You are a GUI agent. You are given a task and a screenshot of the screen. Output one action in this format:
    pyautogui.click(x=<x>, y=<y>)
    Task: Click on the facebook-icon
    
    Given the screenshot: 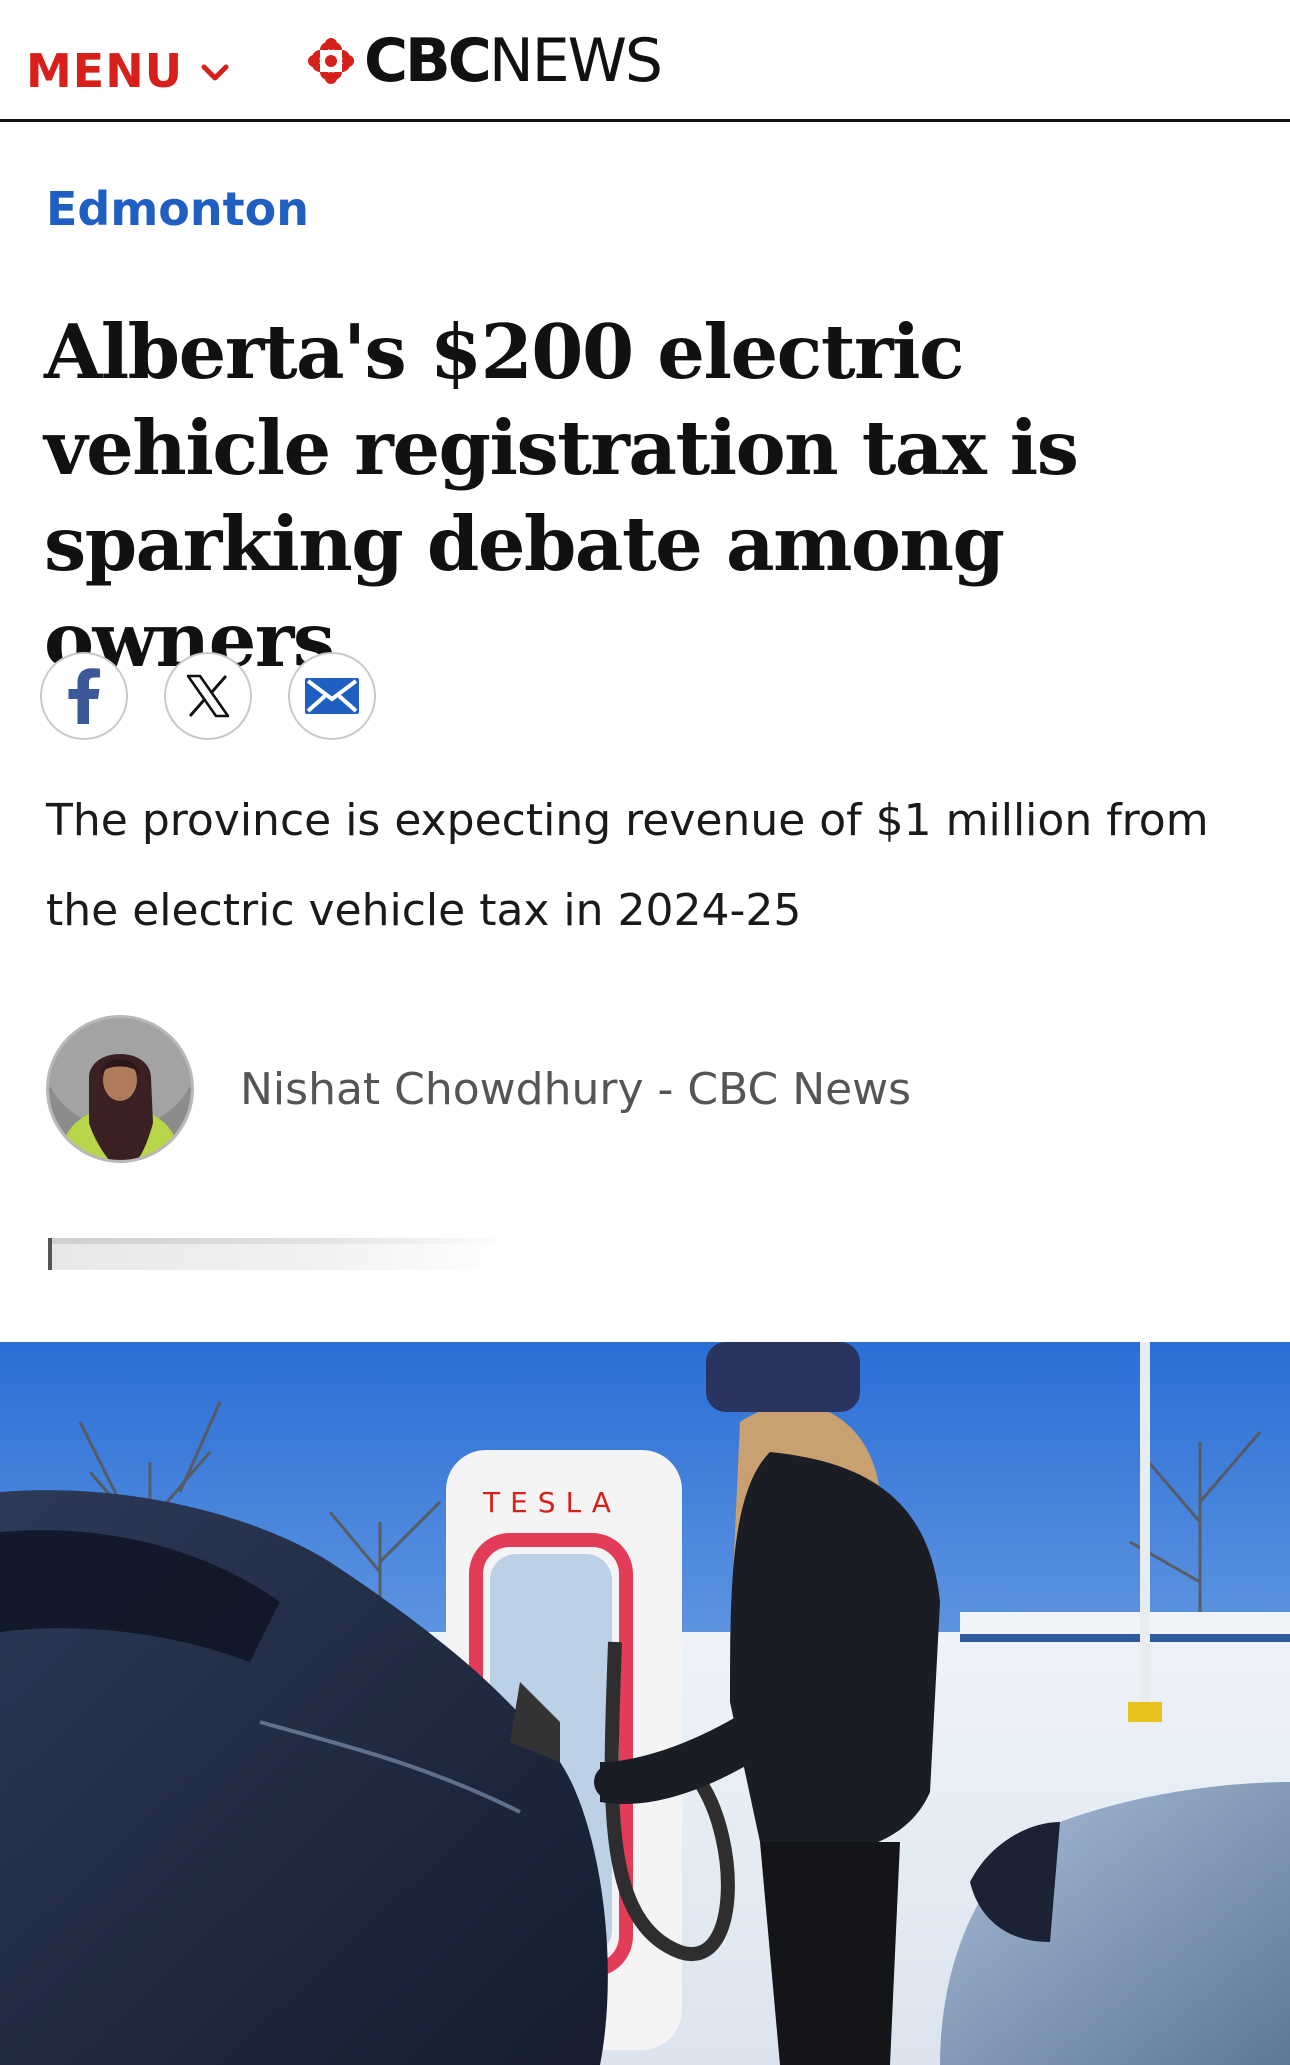 What is the action you would take?
    pyautogui.click(x=84, y=696)
    